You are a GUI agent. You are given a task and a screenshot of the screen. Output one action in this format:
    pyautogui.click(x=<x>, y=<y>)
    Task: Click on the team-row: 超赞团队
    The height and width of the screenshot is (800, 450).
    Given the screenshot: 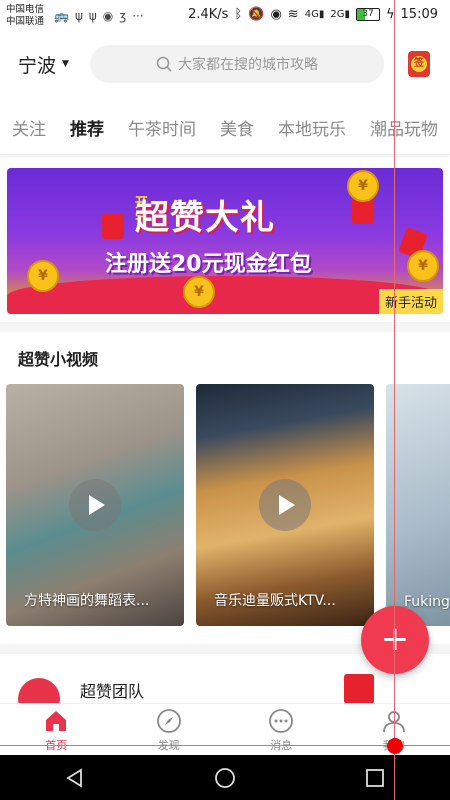 What is the action you would take?
    pyautogui.click(x=225, y=694)
    